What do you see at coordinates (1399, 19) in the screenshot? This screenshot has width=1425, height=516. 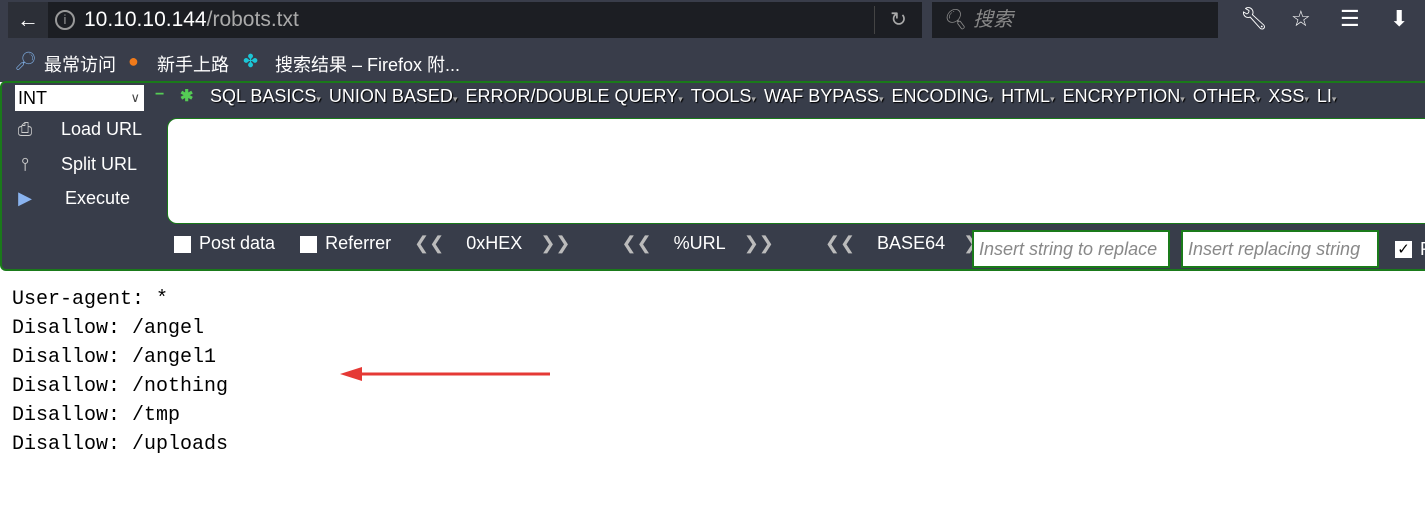 I see `download-icon: ⬇` at bounding box center [1399, 19].